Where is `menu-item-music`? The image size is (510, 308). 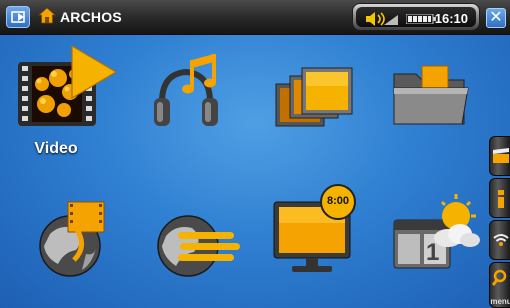 menu-item-music is located at coordinates (201, 99).